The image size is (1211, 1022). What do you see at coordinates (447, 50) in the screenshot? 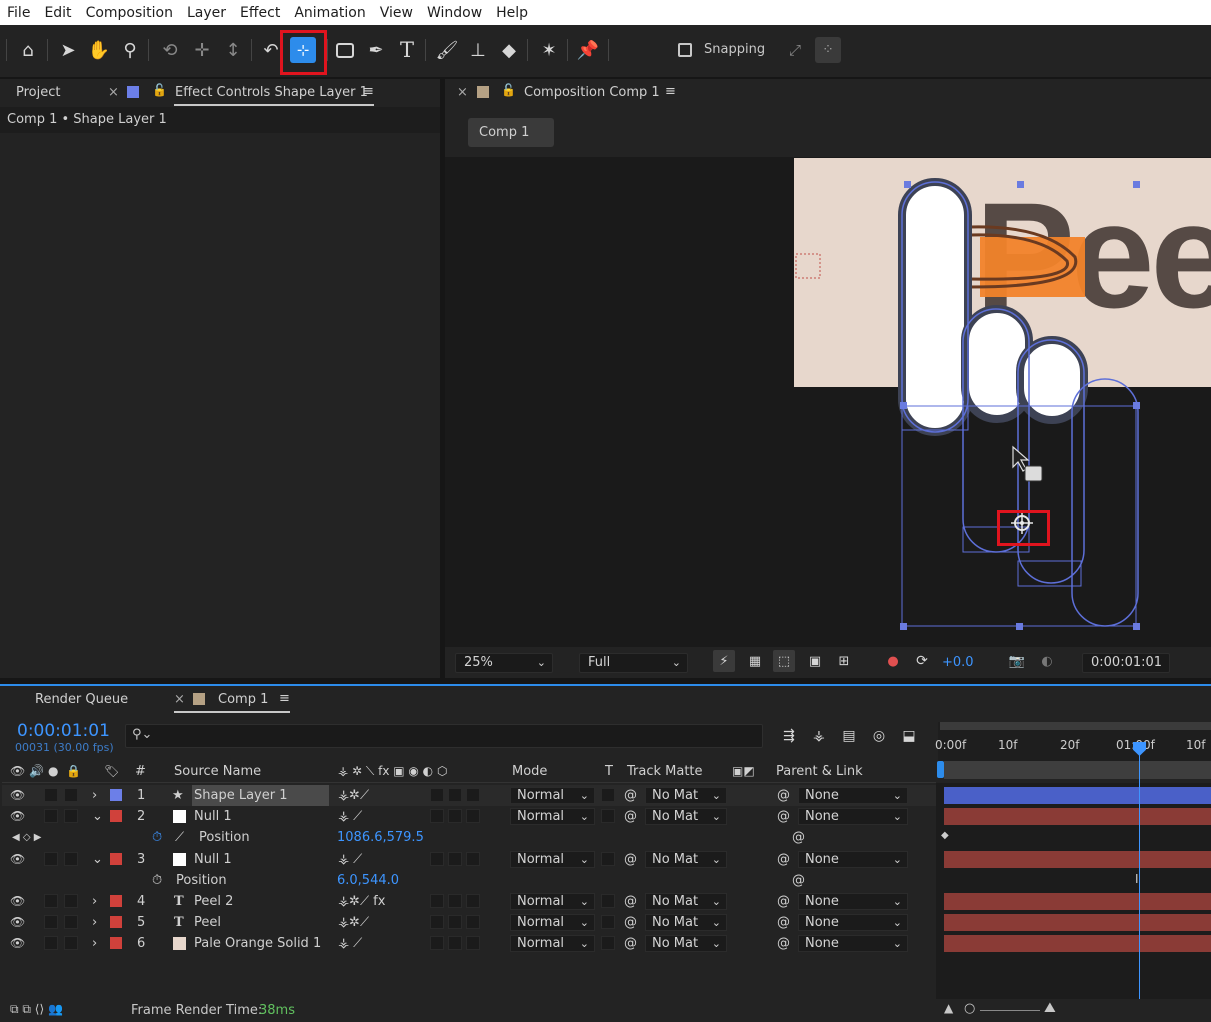
I see `brush-tool-icon: 🖌` at bounding box center [447, 50].